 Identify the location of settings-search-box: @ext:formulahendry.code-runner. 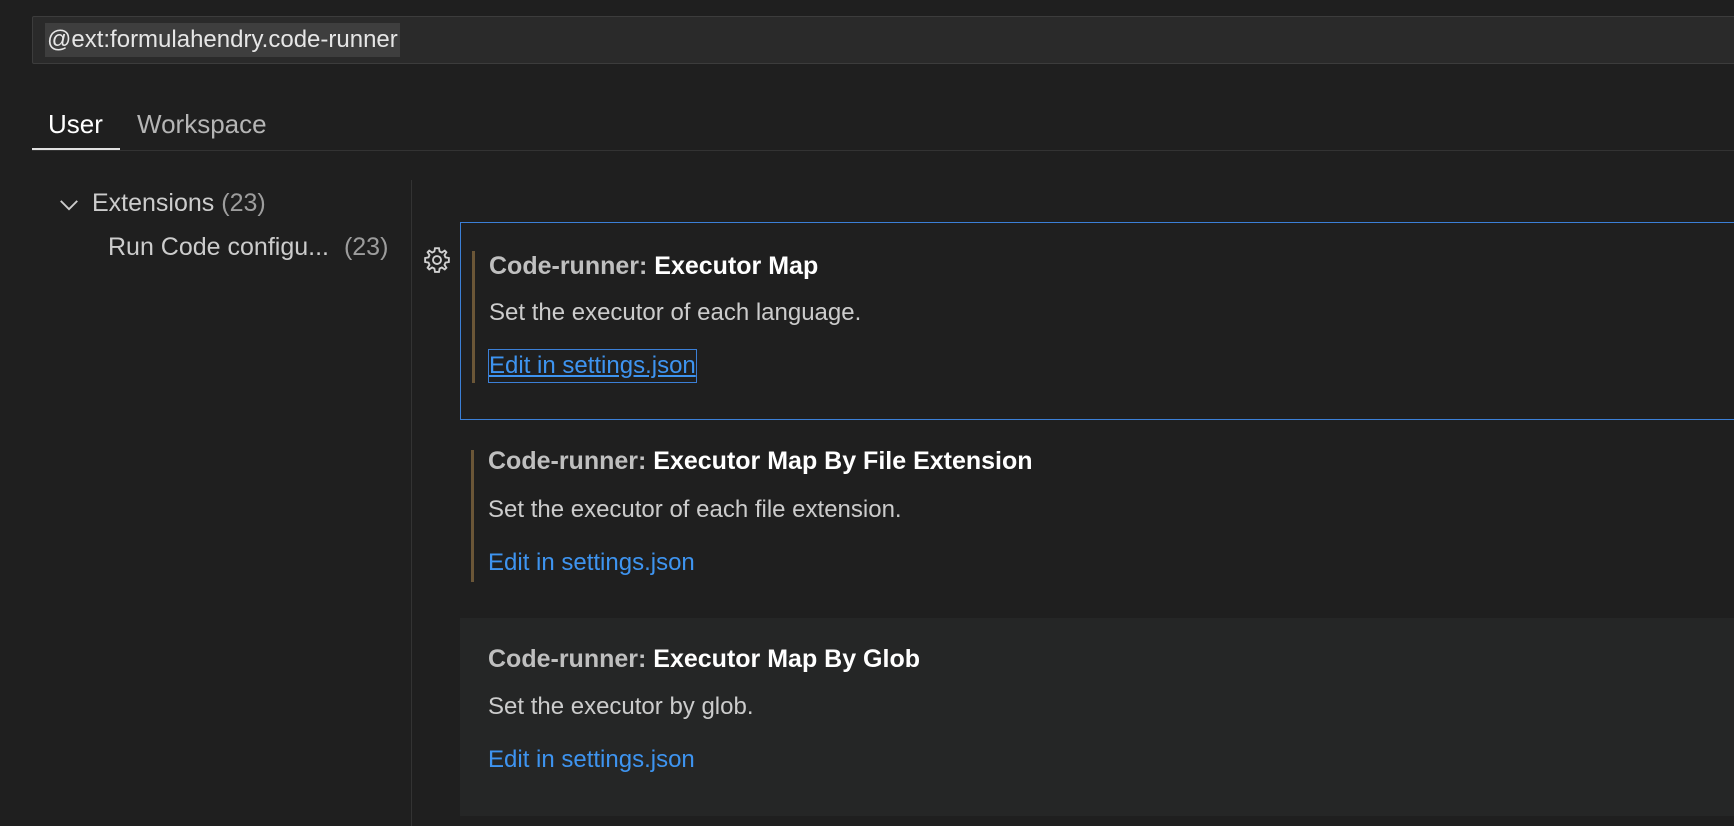
(883, 40).